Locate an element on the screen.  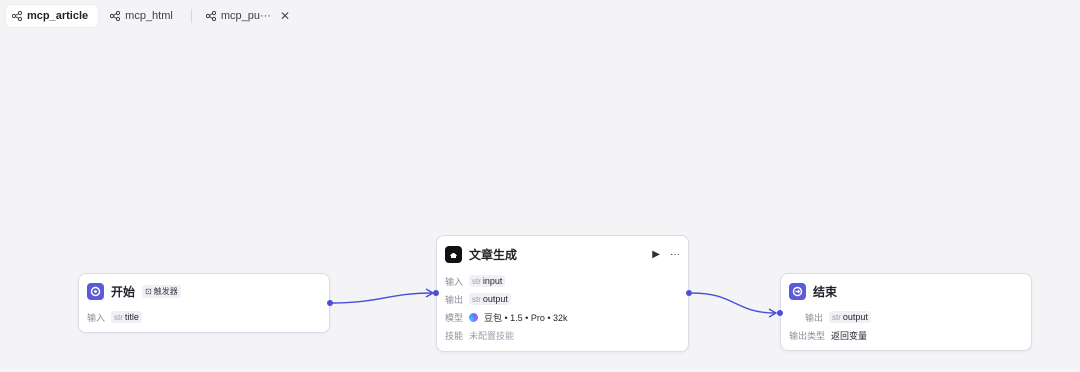
variable-name: title is located at coordinates (131, 317).